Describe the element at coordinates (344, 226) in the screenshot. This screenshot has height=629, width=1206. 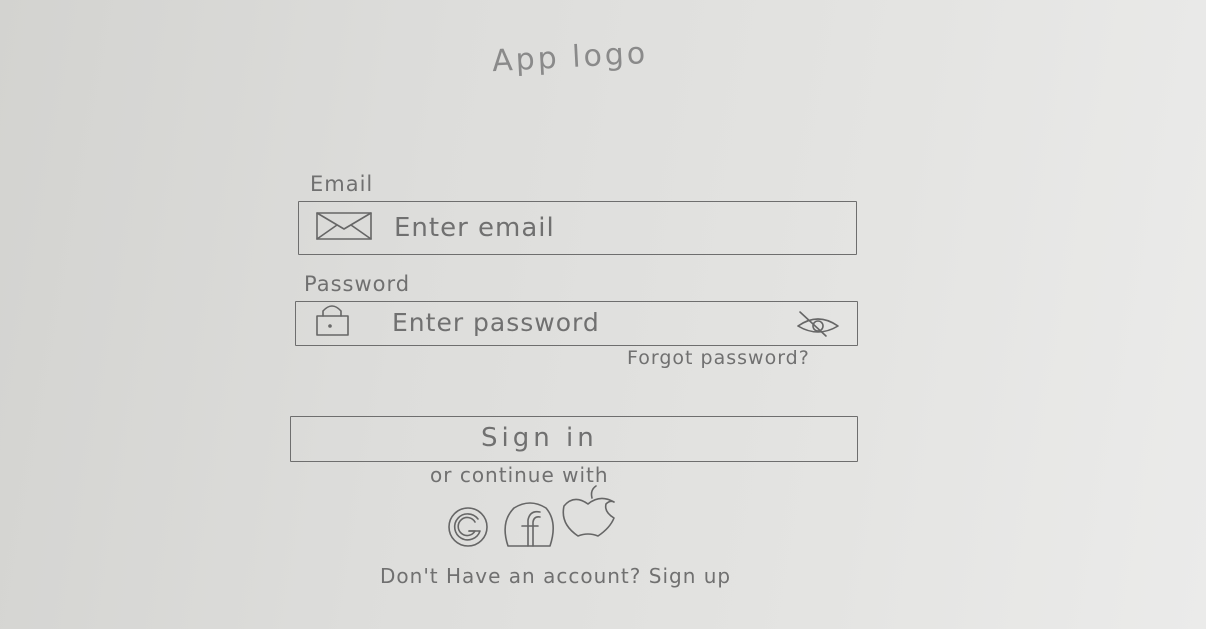
I see `envelope-icon` at that location.